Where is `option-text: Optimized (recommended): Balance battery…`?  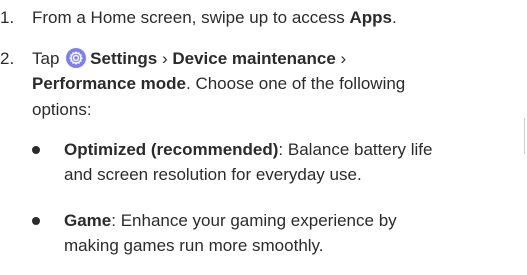 option-text: Optimized (recommended): Balance battery… is located at coordinates (294, 162).